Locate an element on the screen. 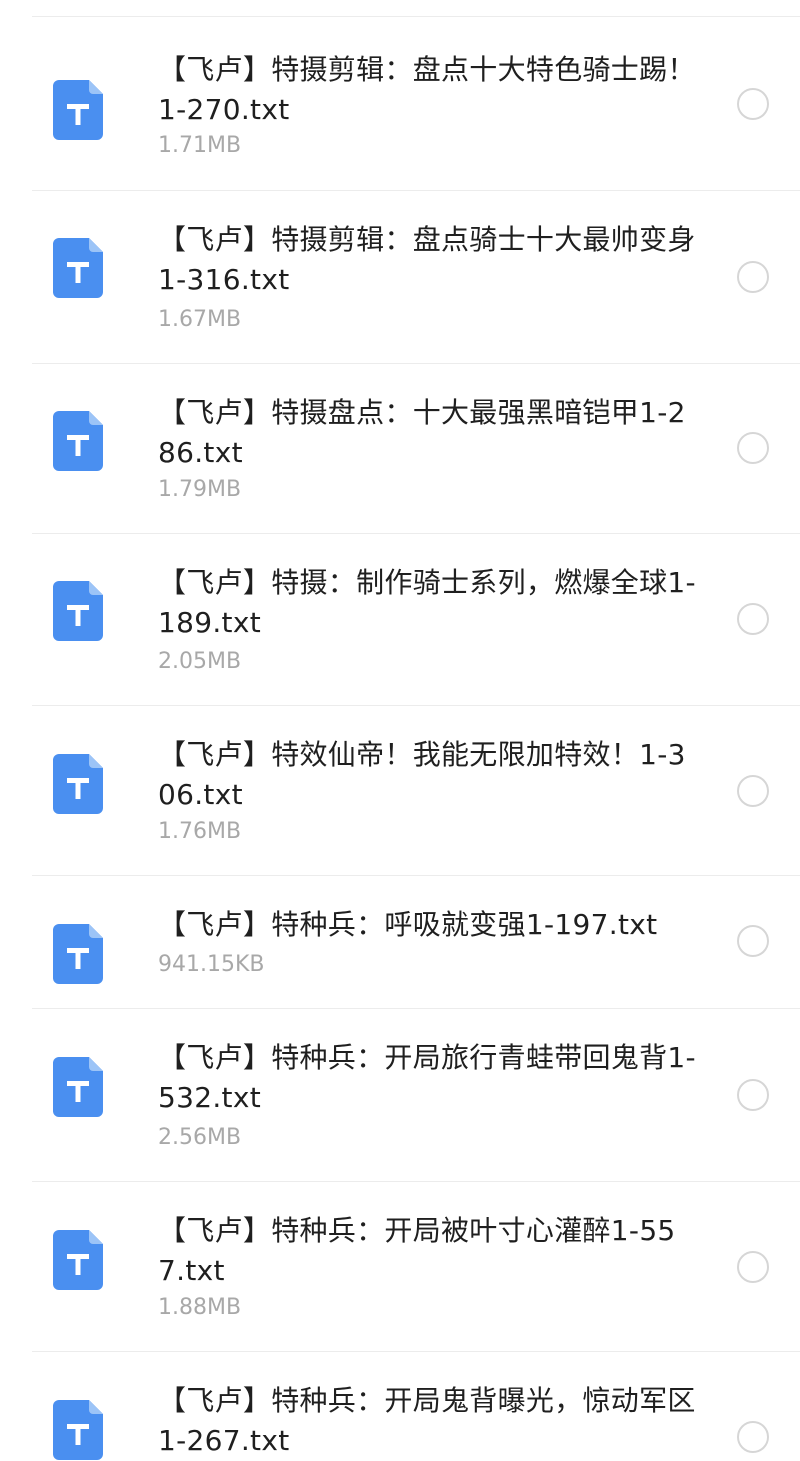  file-row: 【飞卢】特摄盘点：十大最强黑暗铠甲1-286.txt 1.79MB is located at coordinates (400, 448).